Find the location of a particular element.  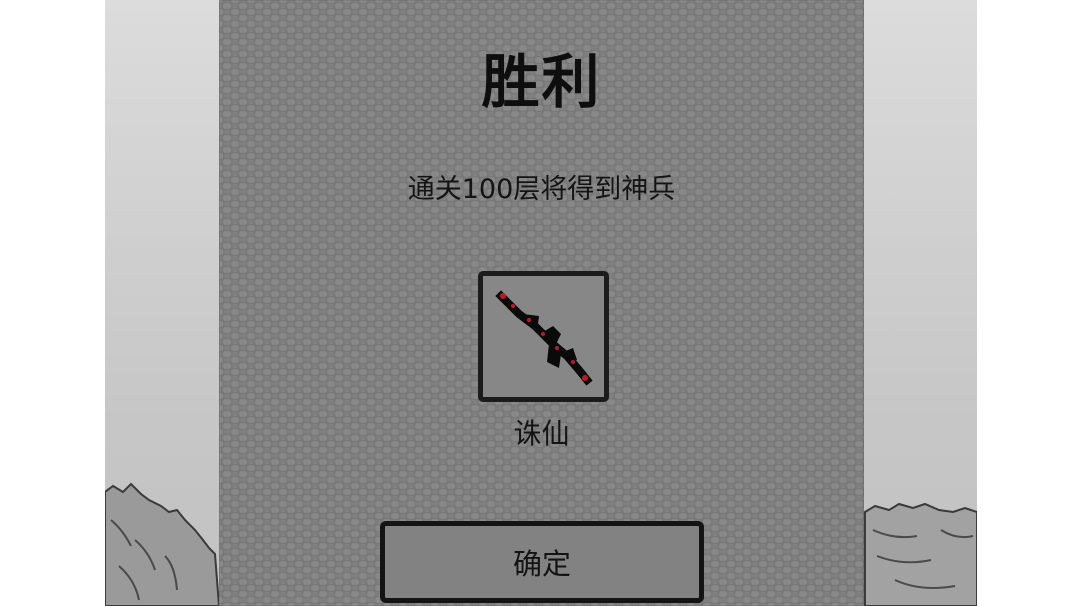

reward-hint: 通关100层将得到神兵 is located at coordinates (541, 189).